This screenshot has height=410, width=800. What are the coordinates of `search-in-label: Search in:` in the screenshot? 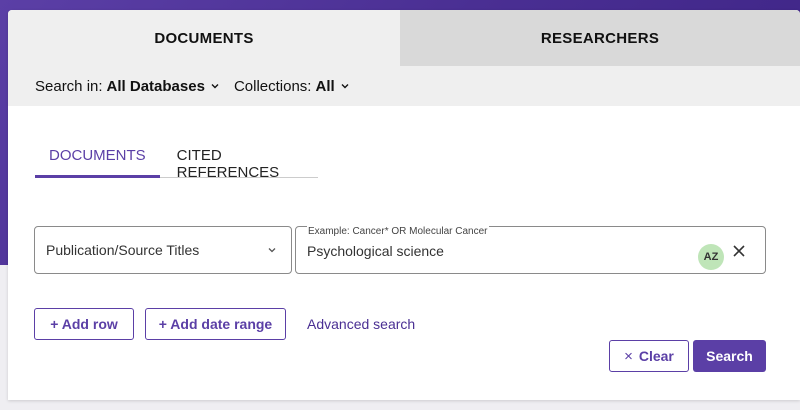 It's located at (69, 86).